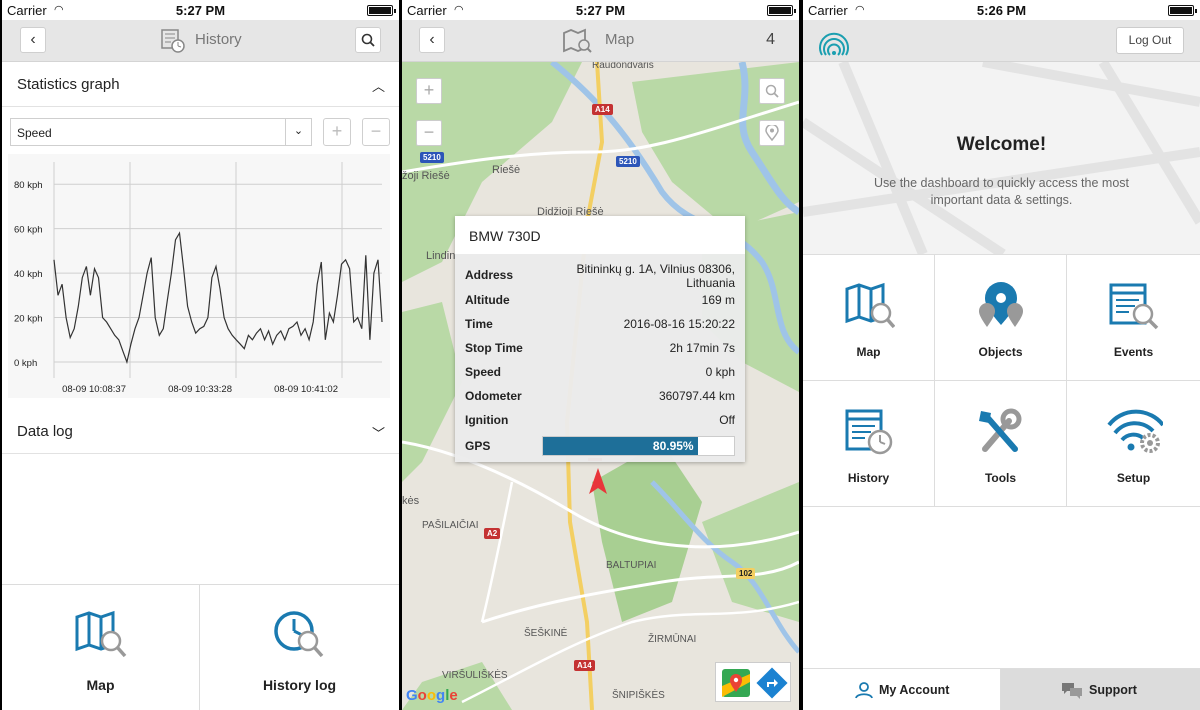 Image resolution: width=1200 pixels, height=710 pixels. I want to click on info-row-gps: GPS 80.95%, so click(600, 447).